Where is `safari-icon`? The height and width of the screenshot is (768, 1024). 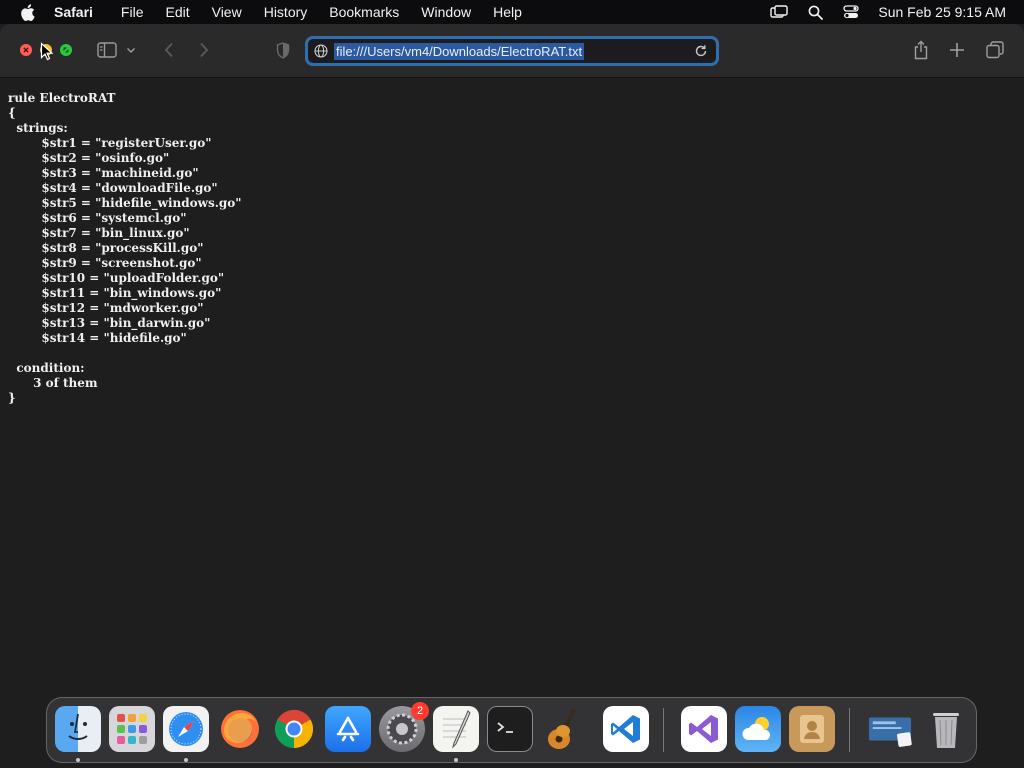 safari-icon is located at coordinates (186, 729).